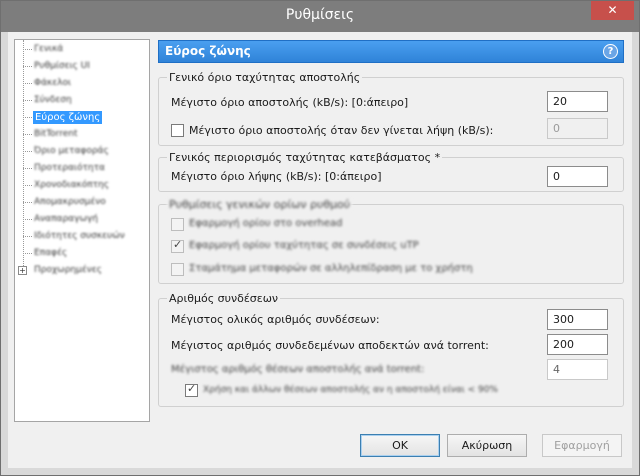 The image size is (640, 476). Describe the element at coordinates (85, 66) in the screenshot. I see `tree-item-ui: Ρυθμίσεις UI` at that location.